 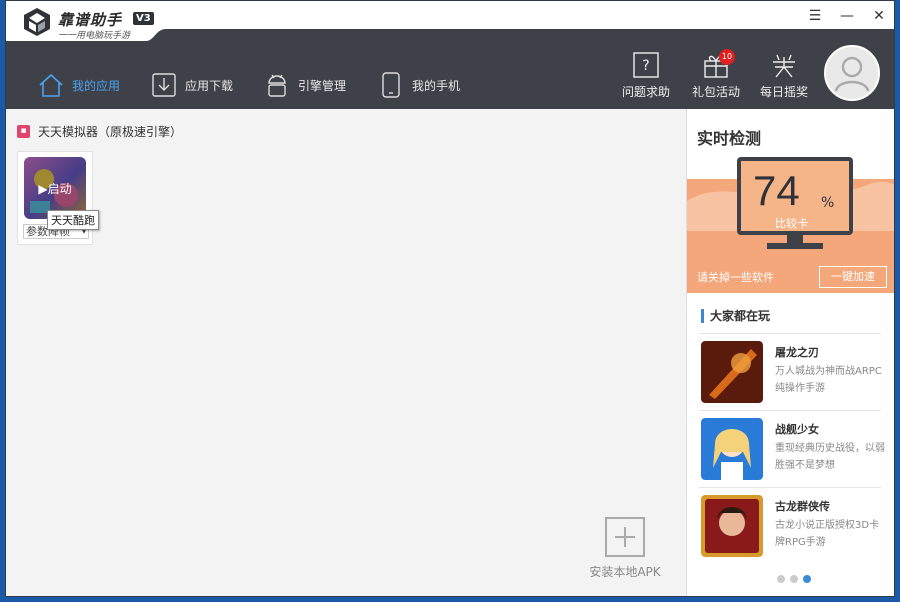 I want to click on score-value: 74, so click(x=776, y=190).